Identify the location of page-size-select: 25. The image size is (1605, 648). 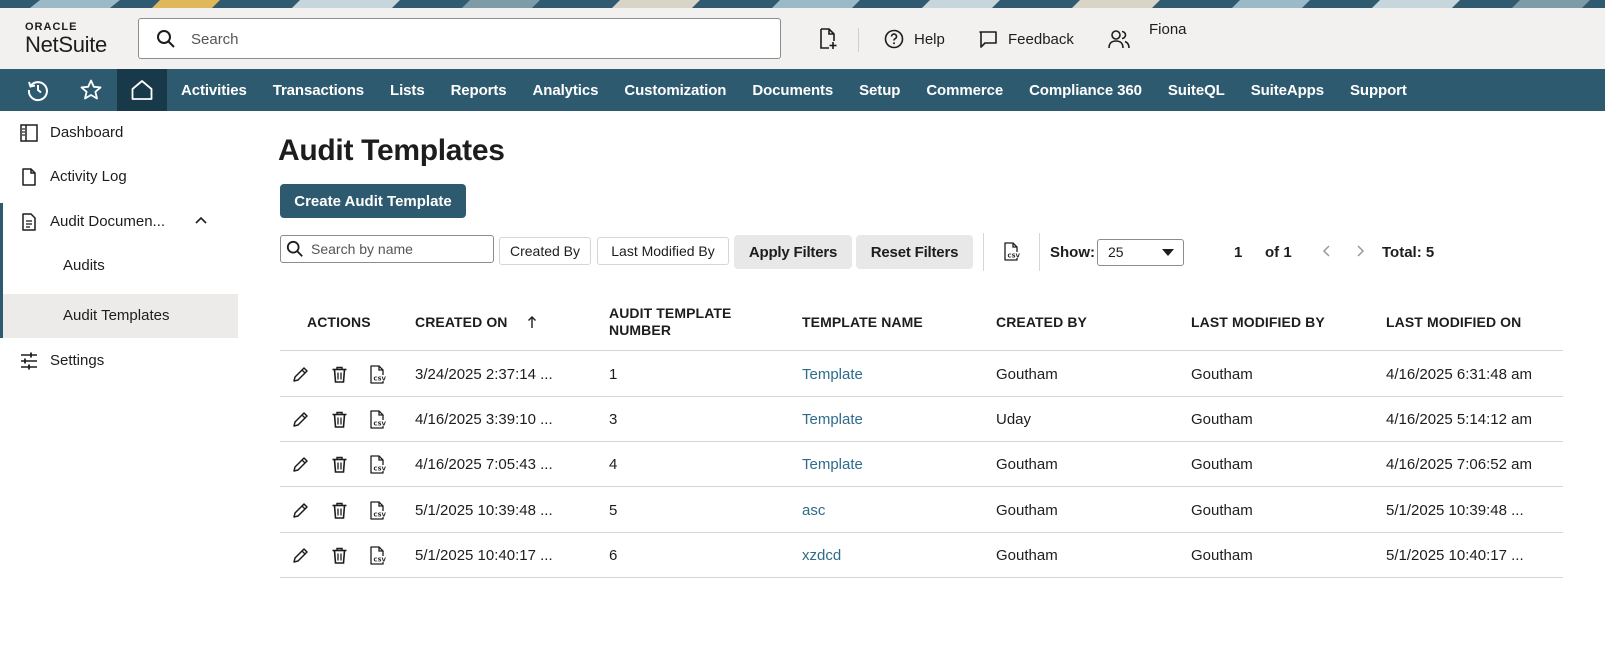
(1140, 252).